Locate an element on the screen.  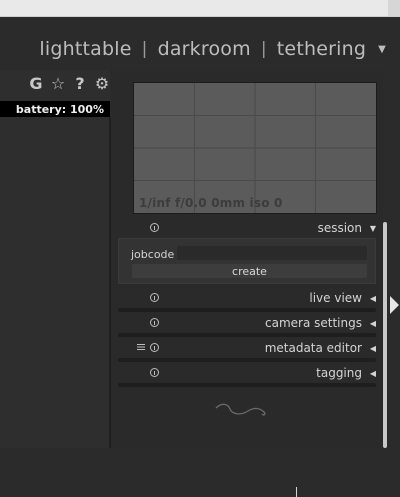
presets-icon is located at coordinates (141, 347).